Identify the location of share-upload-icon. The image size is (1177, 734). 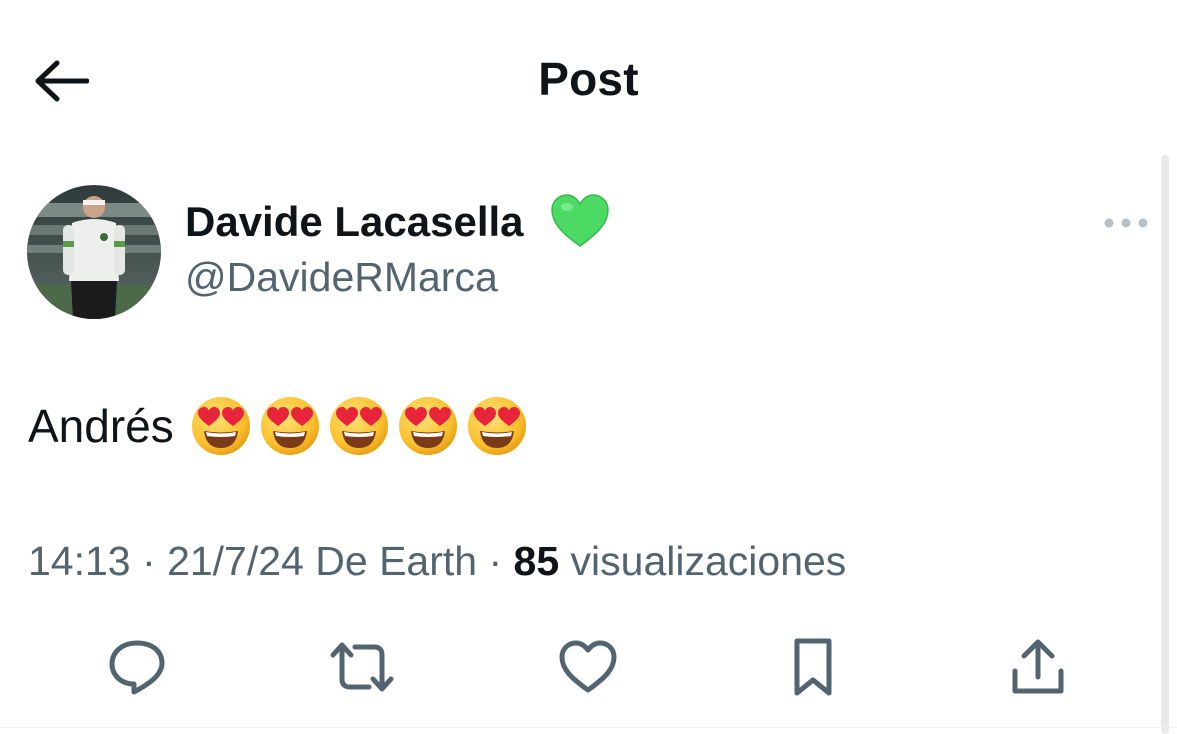
(1038, 666).